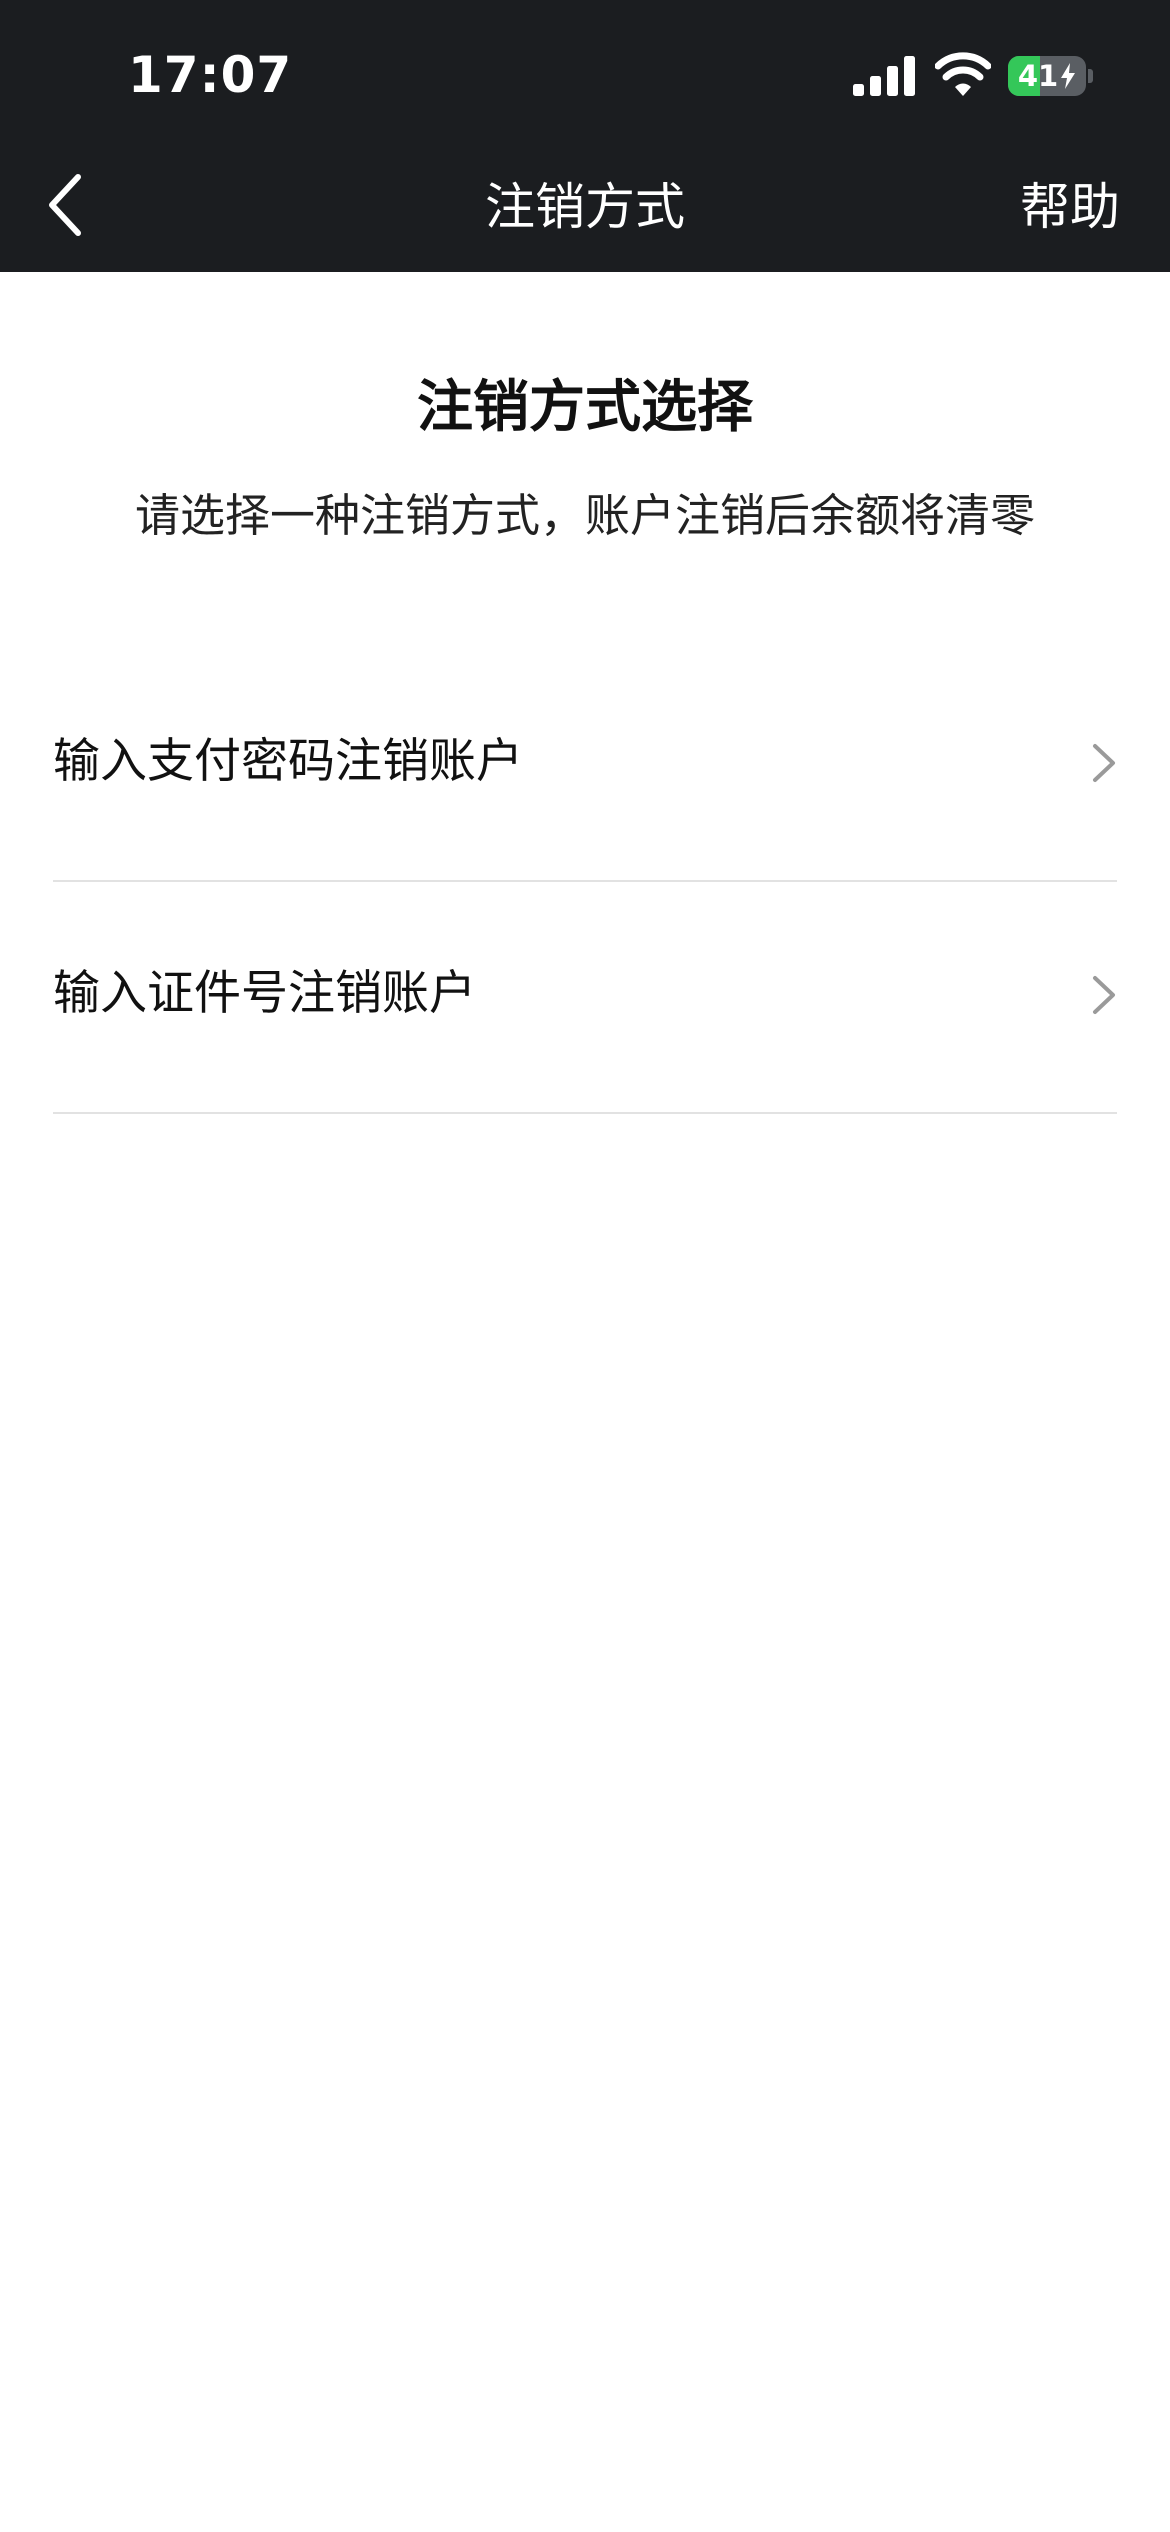 Image resolution: width=1170 pixels, height=2532 pixels. Describe the element at coordinates (585, 407) in the screenshot. I see `section-title: 注销方式选择` at that location.